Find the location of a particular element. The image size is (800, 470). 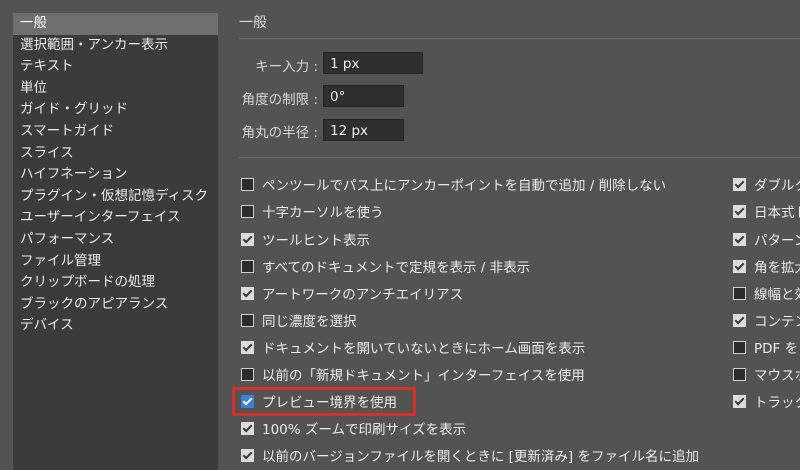

sidebar-item-devices: デバイス is located at coordinates (115, 326).